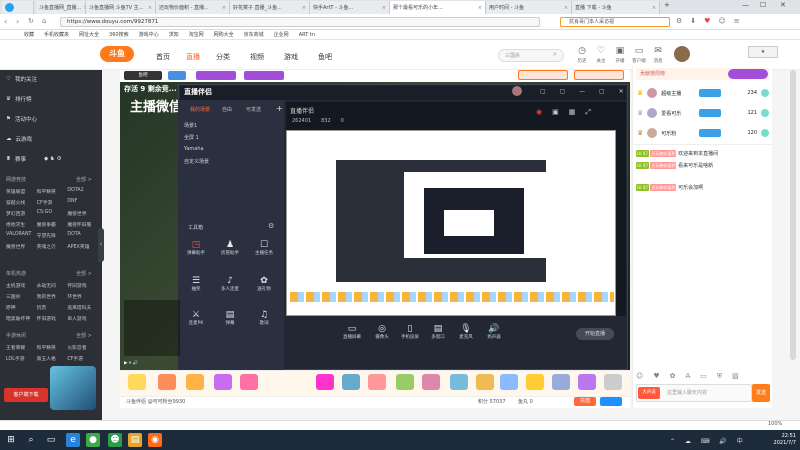  What do you see at coordinates (21, 191) in the screenshot?
I see `game-link: 英雄联盟` at bounding box center [21, 191].